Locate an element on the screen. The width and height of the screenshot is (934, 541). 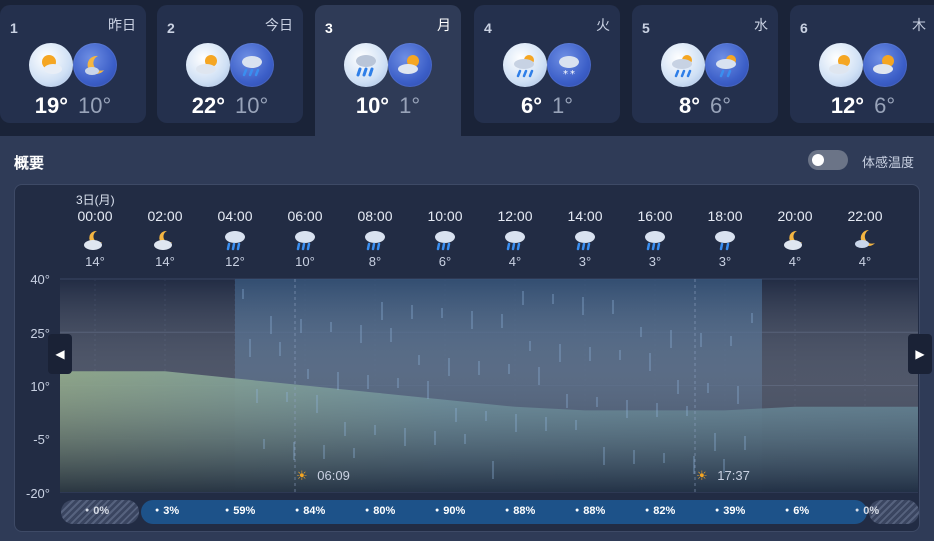
precip-chance: ● 39% is located at coordinates (730, 511).